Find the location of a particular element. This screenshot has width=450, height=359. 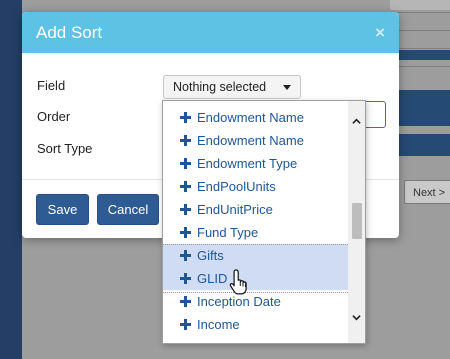

field-label: Field is located at coordinates (51, 85).